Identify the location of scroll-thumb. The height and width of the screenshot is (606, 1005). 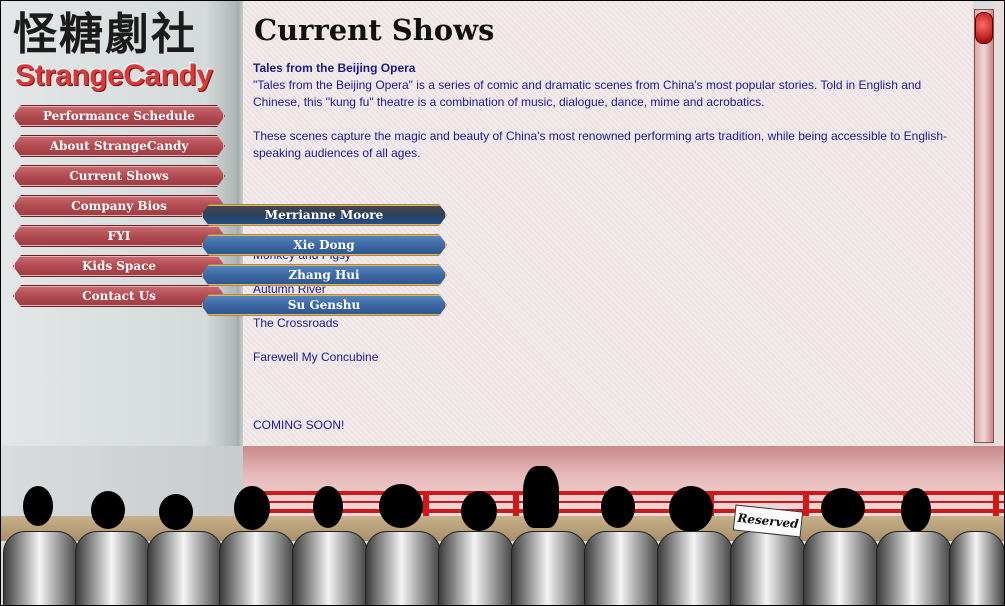
(984, 28).